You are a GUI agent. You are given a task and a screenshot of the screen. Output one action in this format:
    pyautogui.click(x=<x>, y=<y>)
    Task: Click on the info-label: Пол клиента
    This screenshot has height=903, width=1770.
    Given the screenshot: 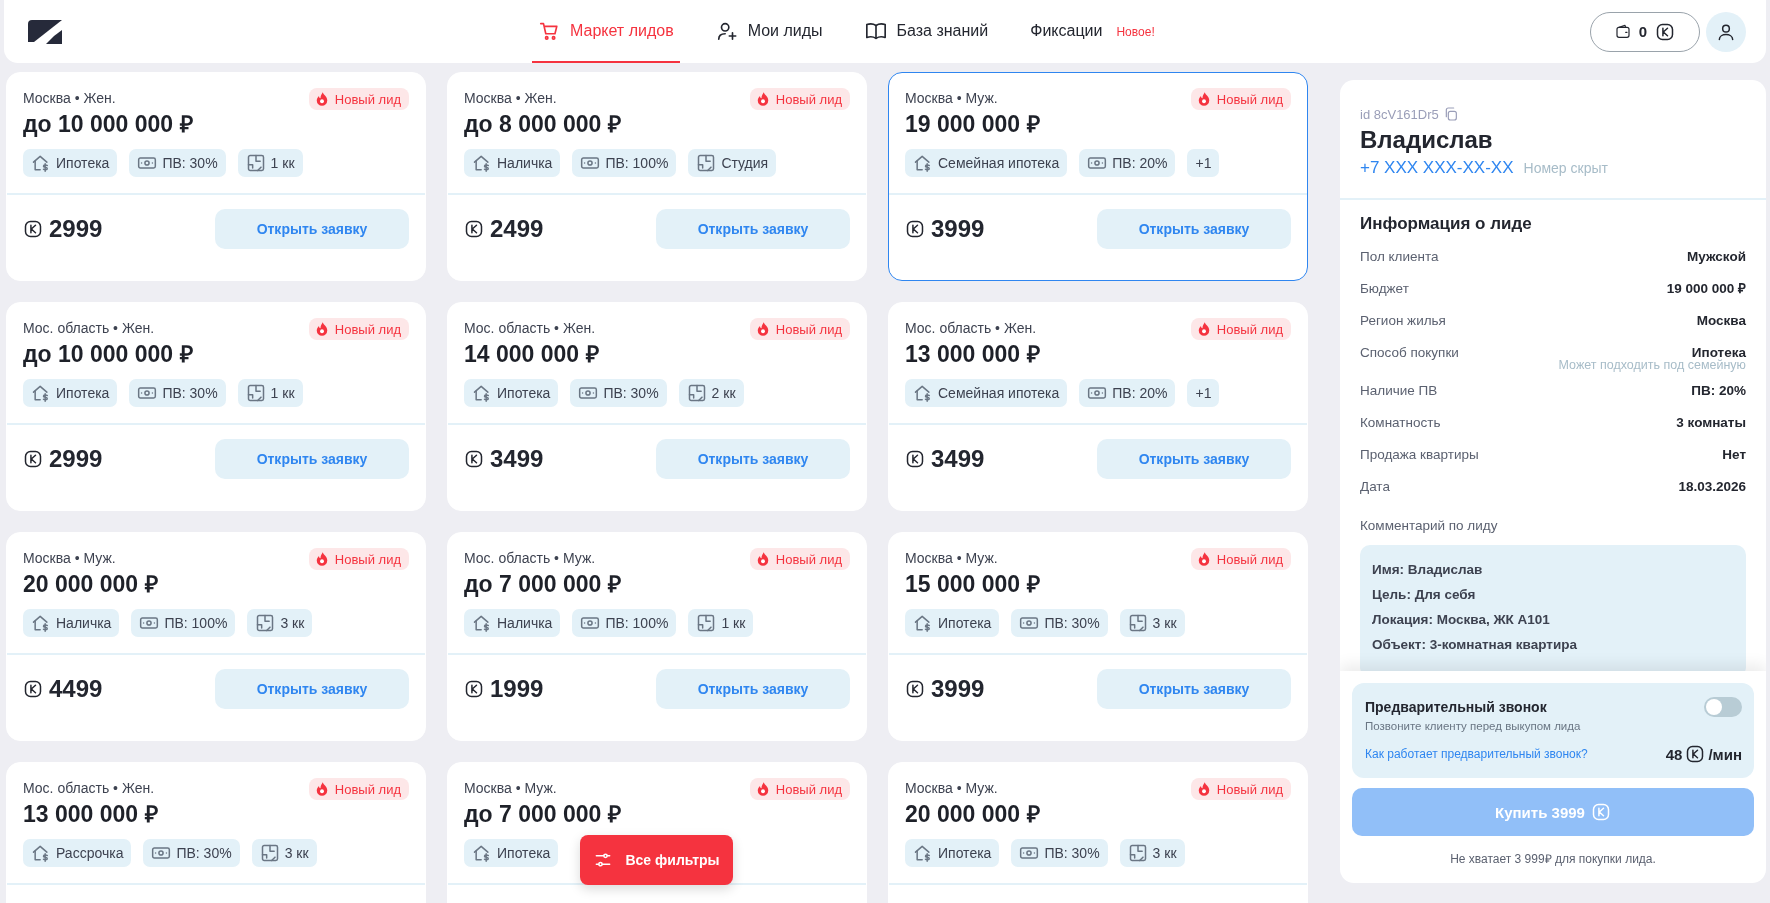 What is the action you would take?
    pyautogui.click(x=1399, y=256)
    